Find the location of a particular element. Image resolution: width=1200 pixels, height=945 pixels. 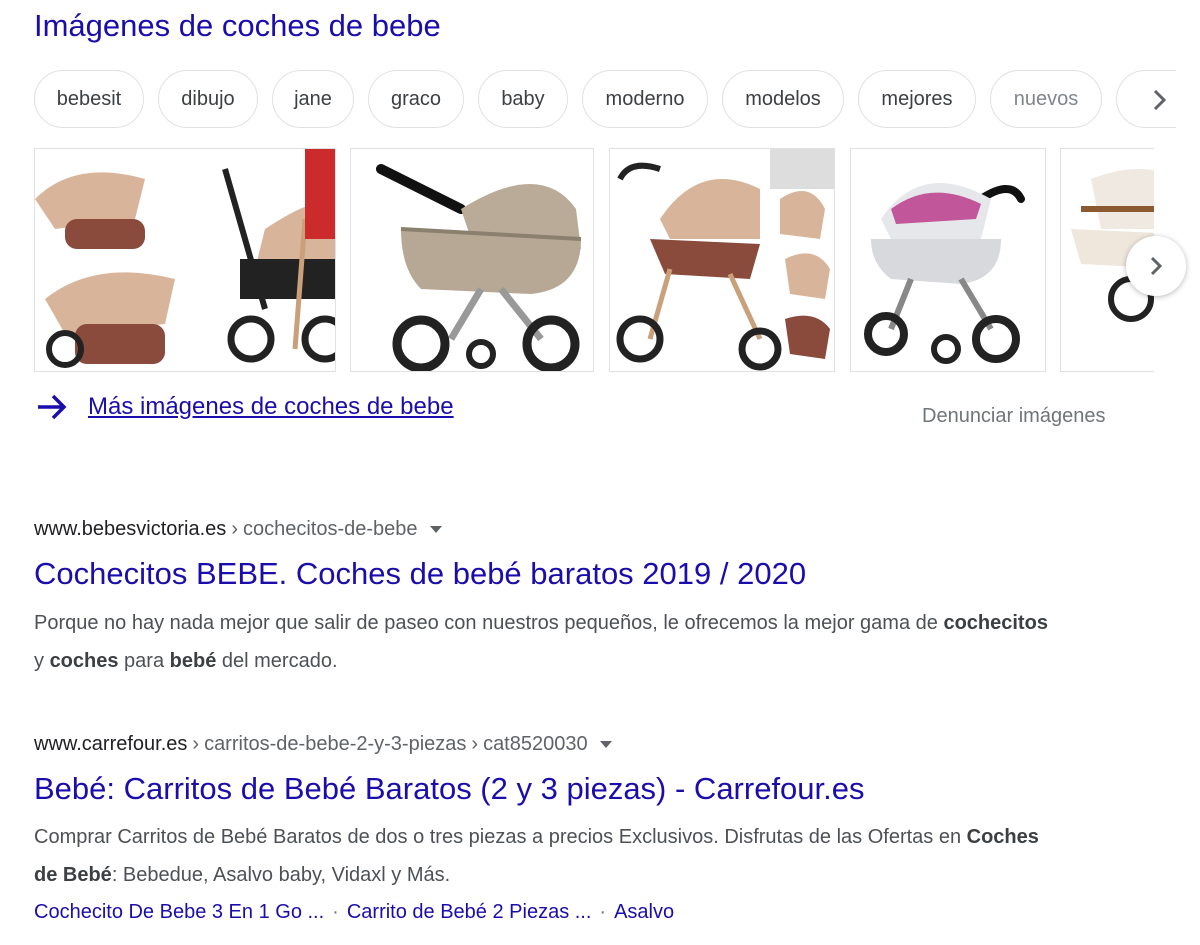

chip-graco: graco is located at coordinates (416, 99).